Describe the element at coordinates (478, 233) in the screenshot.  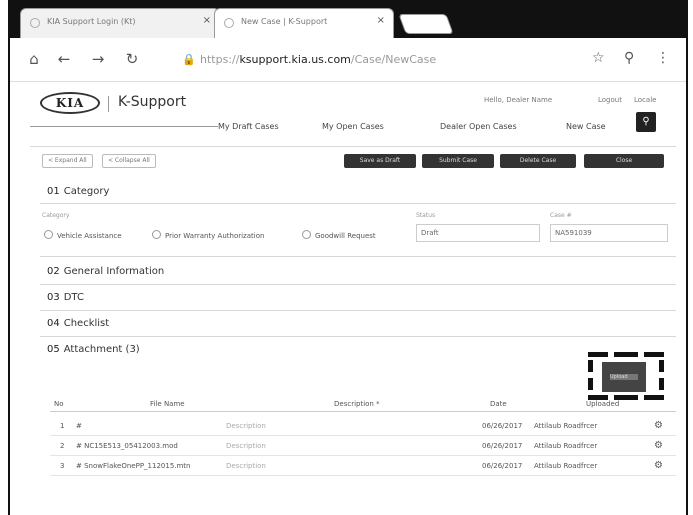
I see `status-field: Draft` at that location.